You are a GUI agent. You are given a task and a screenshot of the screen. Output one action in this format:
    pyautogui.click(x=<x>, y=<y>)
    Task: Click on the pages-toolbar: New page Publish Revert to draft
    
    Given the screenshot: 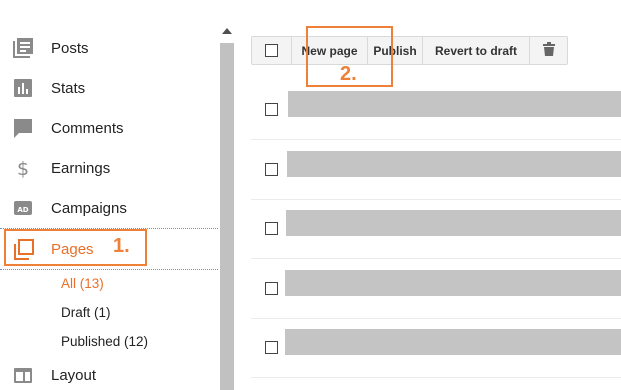 What is the action you would take?
    pyautogui.click(x=409, y=50)
    